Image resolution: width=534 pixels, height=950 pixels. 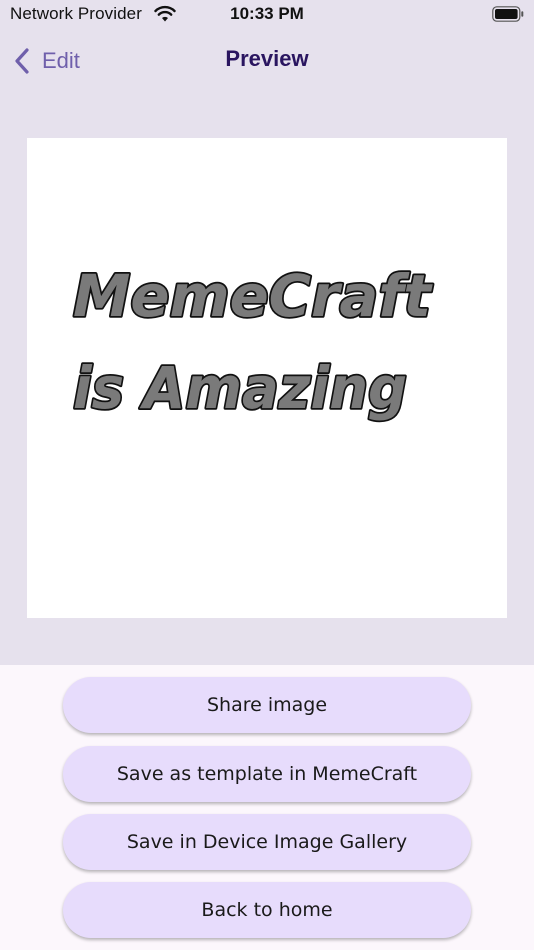 What do you see at coordinates (240, 388) in the screenshot?
I see `meme-caption-line-2: is Amazing` at bounding box center [240, 388].